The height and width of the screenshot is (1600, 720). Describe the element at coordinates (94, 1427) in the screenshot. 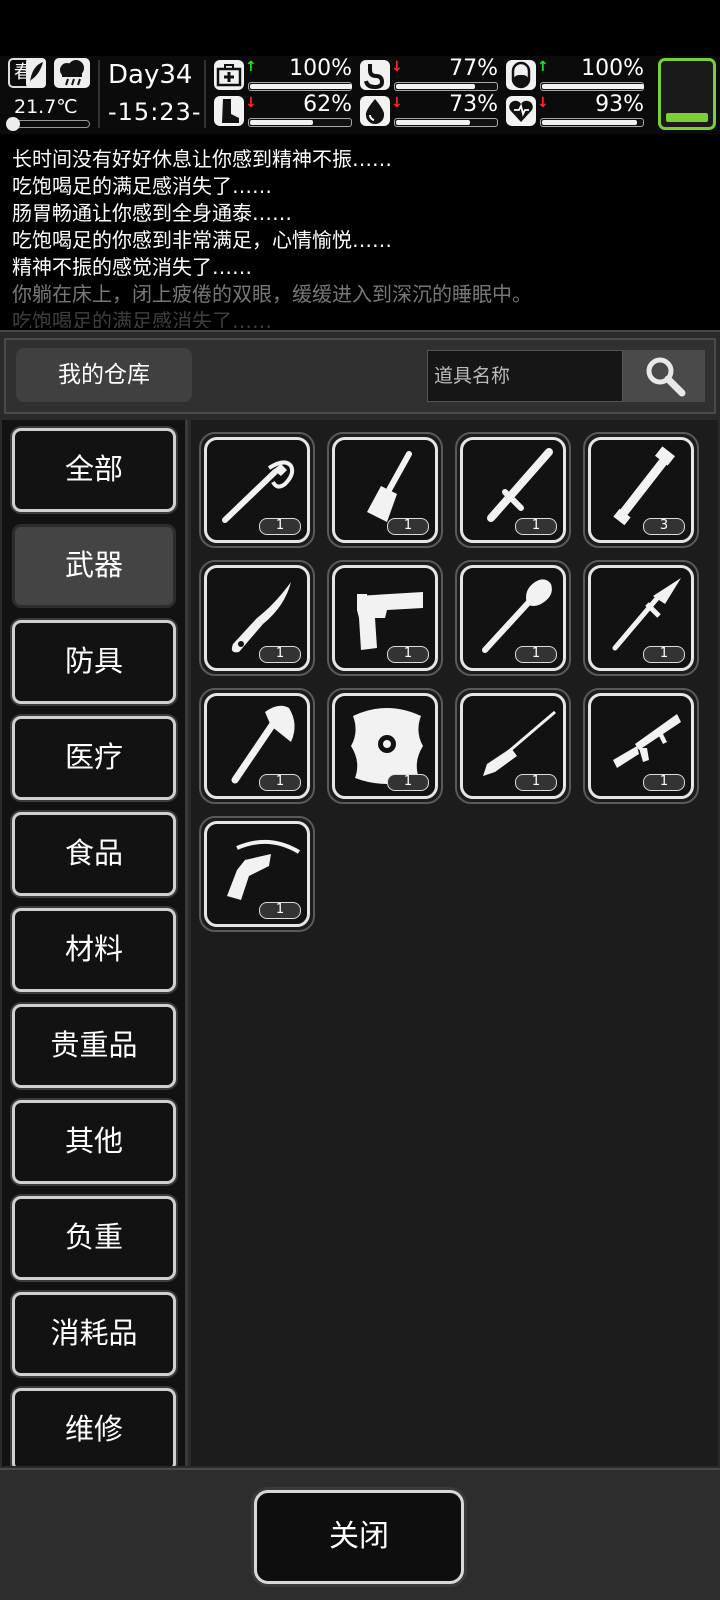

I see `category-repair: 维修` at that location.